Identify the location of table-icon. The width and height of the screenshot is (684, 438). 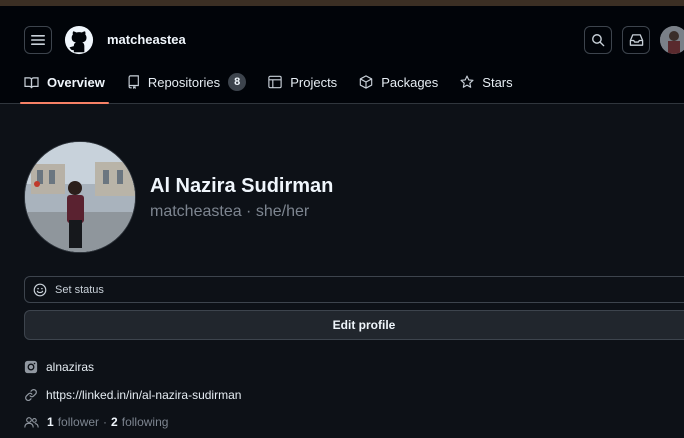
(275, 82).